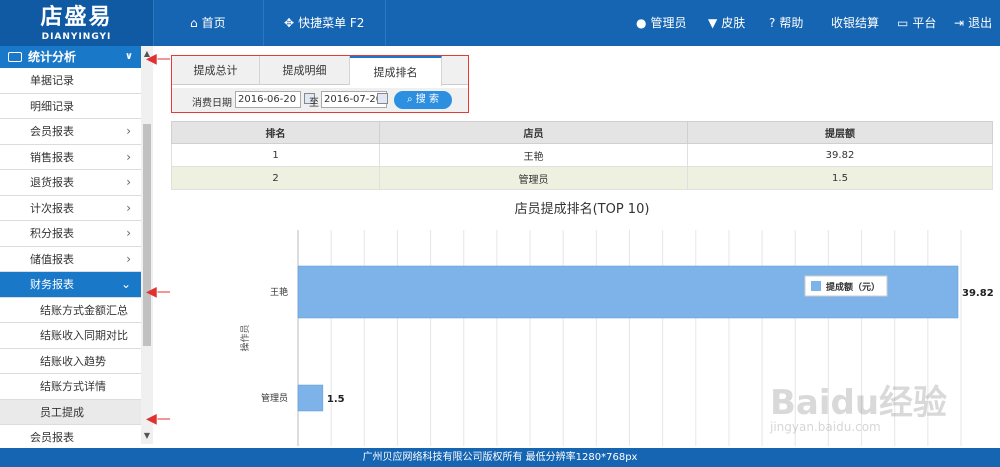 The height and width of the screenshot is (467, 1000). I want to click on sidebar-subitem-income-trend: 结账收入趋势, so click(70, 361).